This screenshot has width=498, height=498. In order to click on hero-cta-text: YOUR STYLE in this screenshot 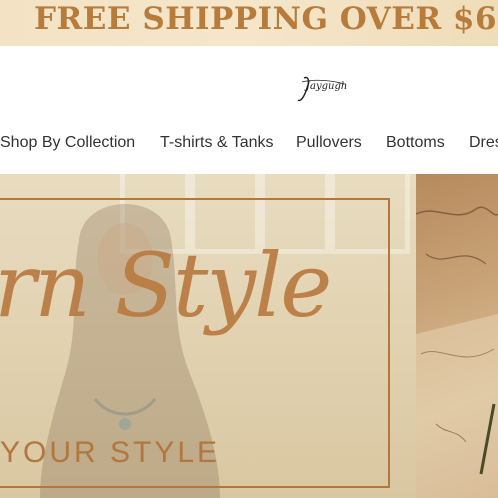, I will do `click(110, 453)`.